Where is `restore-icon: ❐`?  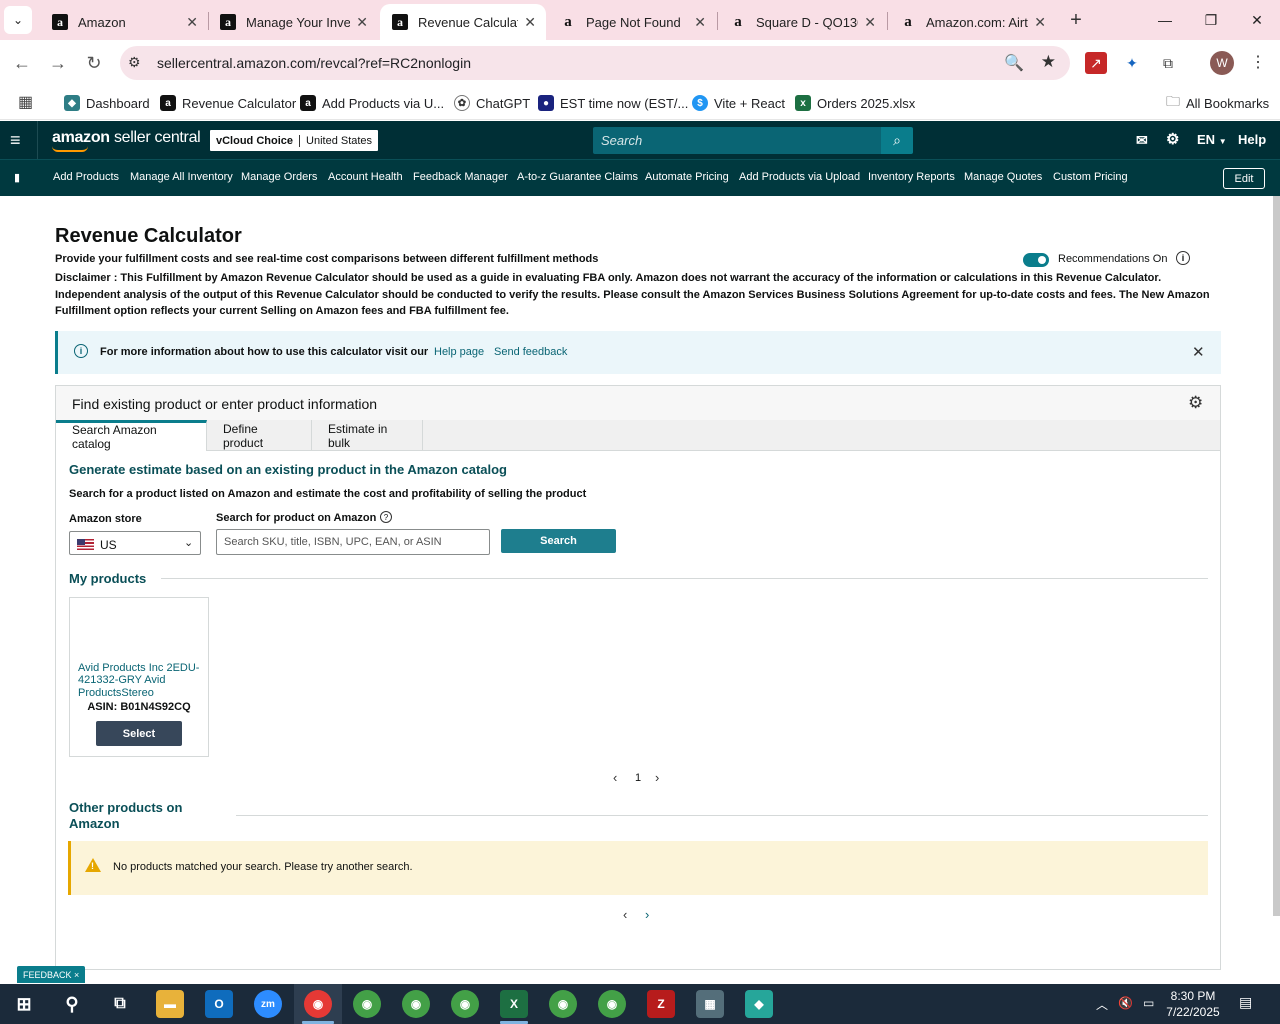 restore-icon: ❐ is located at coordinates (1211, 20).